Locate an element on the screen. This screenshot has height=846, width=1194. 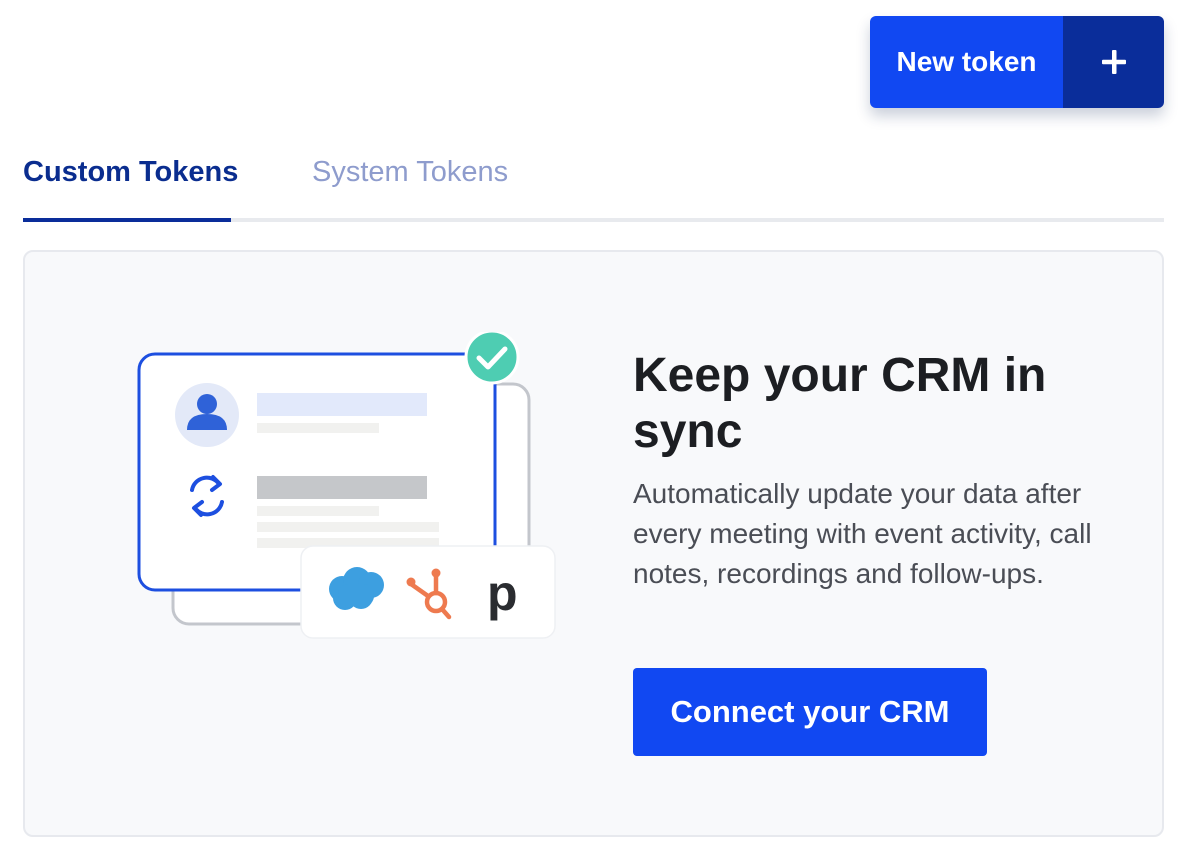
new-token-dropdown is located at coordinates (1113, 62).